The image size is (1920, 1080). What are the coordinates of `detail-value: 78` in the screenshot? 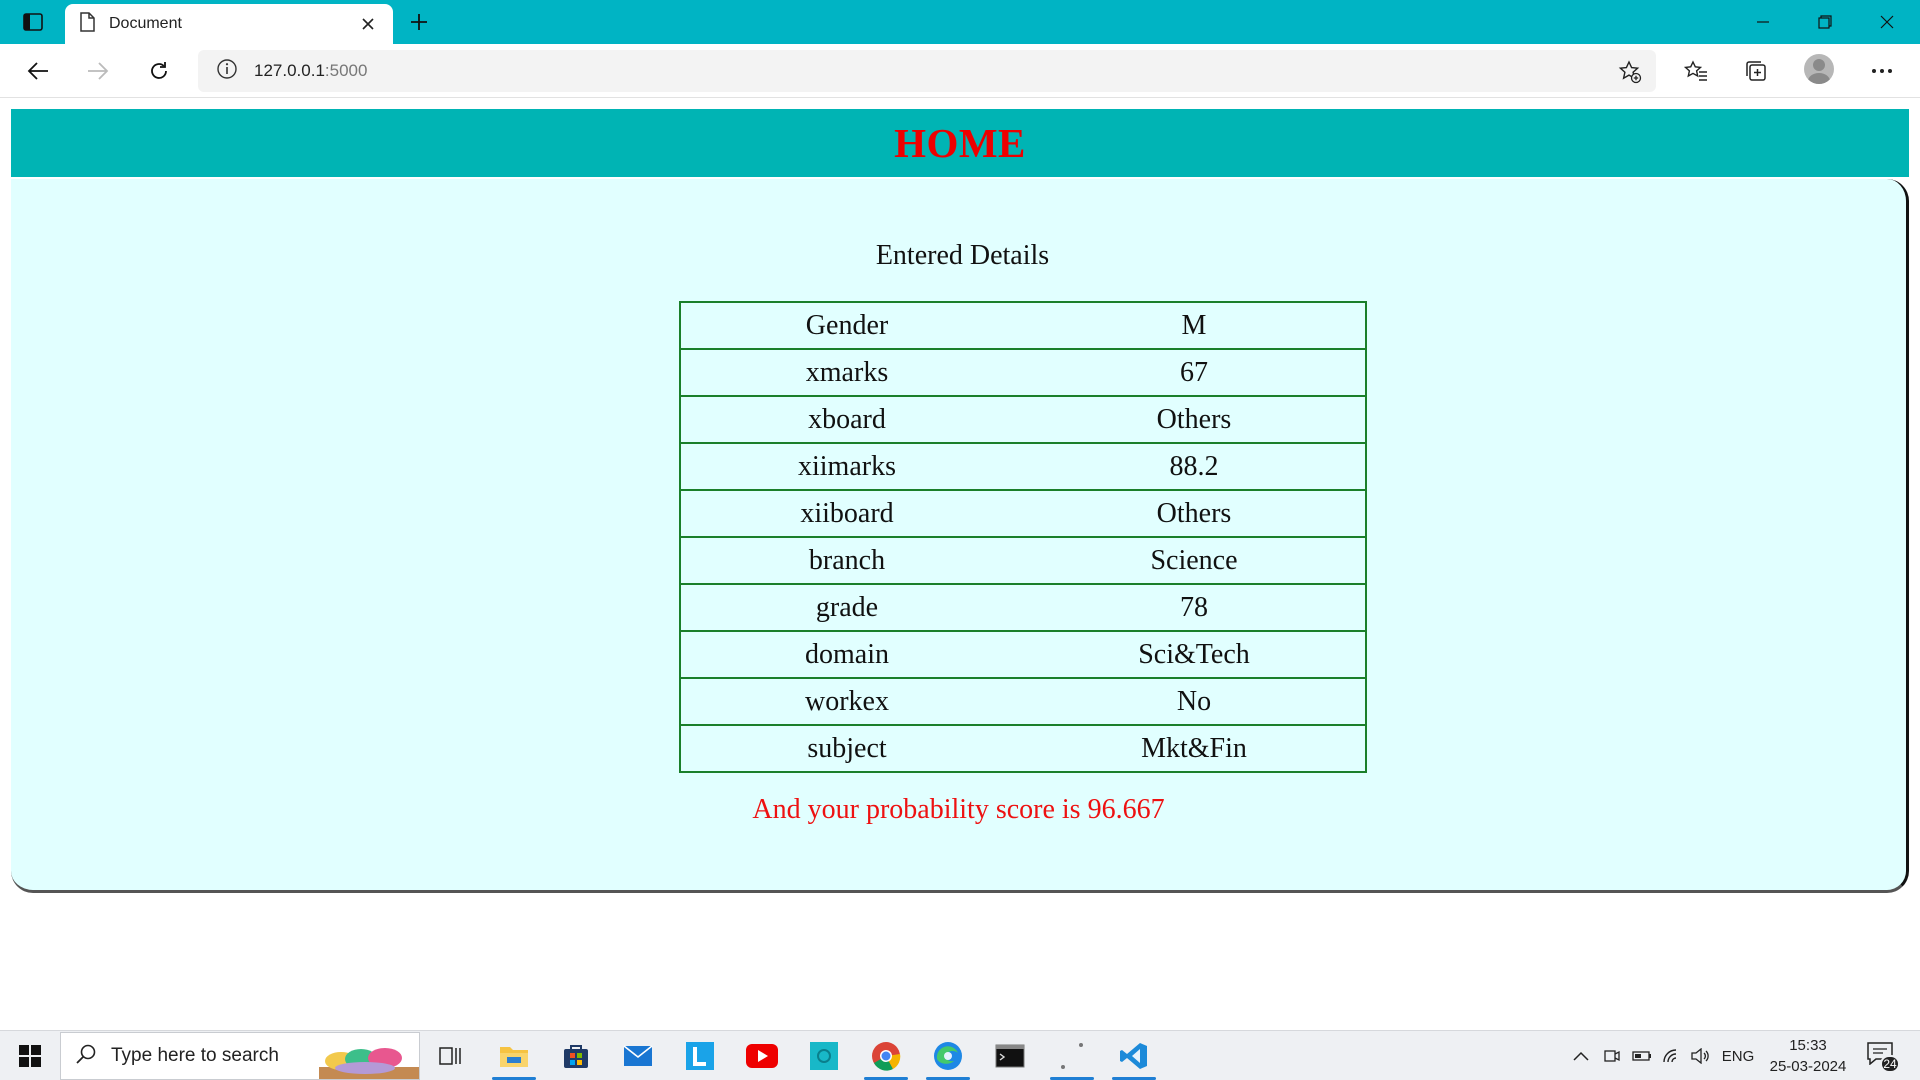 It's located at (1195, 607).